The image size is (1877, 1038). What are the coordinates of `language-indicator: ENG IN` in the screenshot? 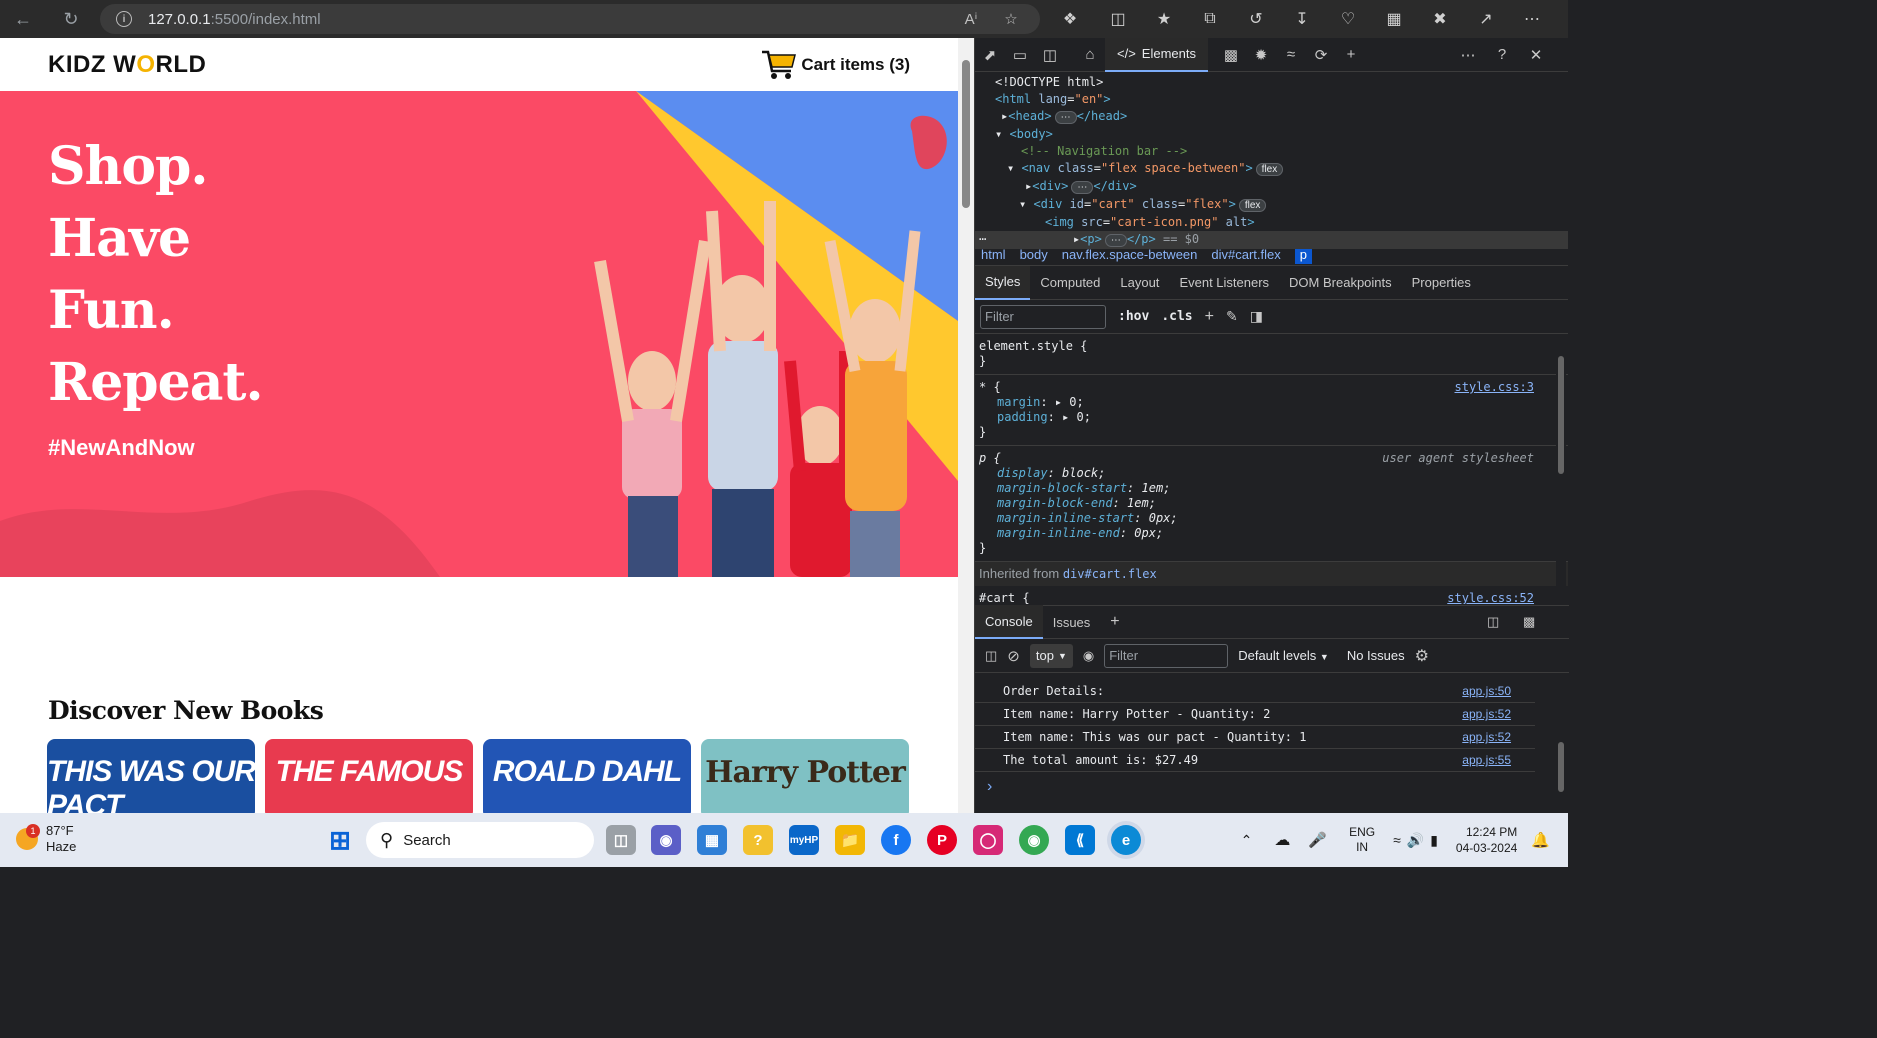 It's located at (1362, 840).